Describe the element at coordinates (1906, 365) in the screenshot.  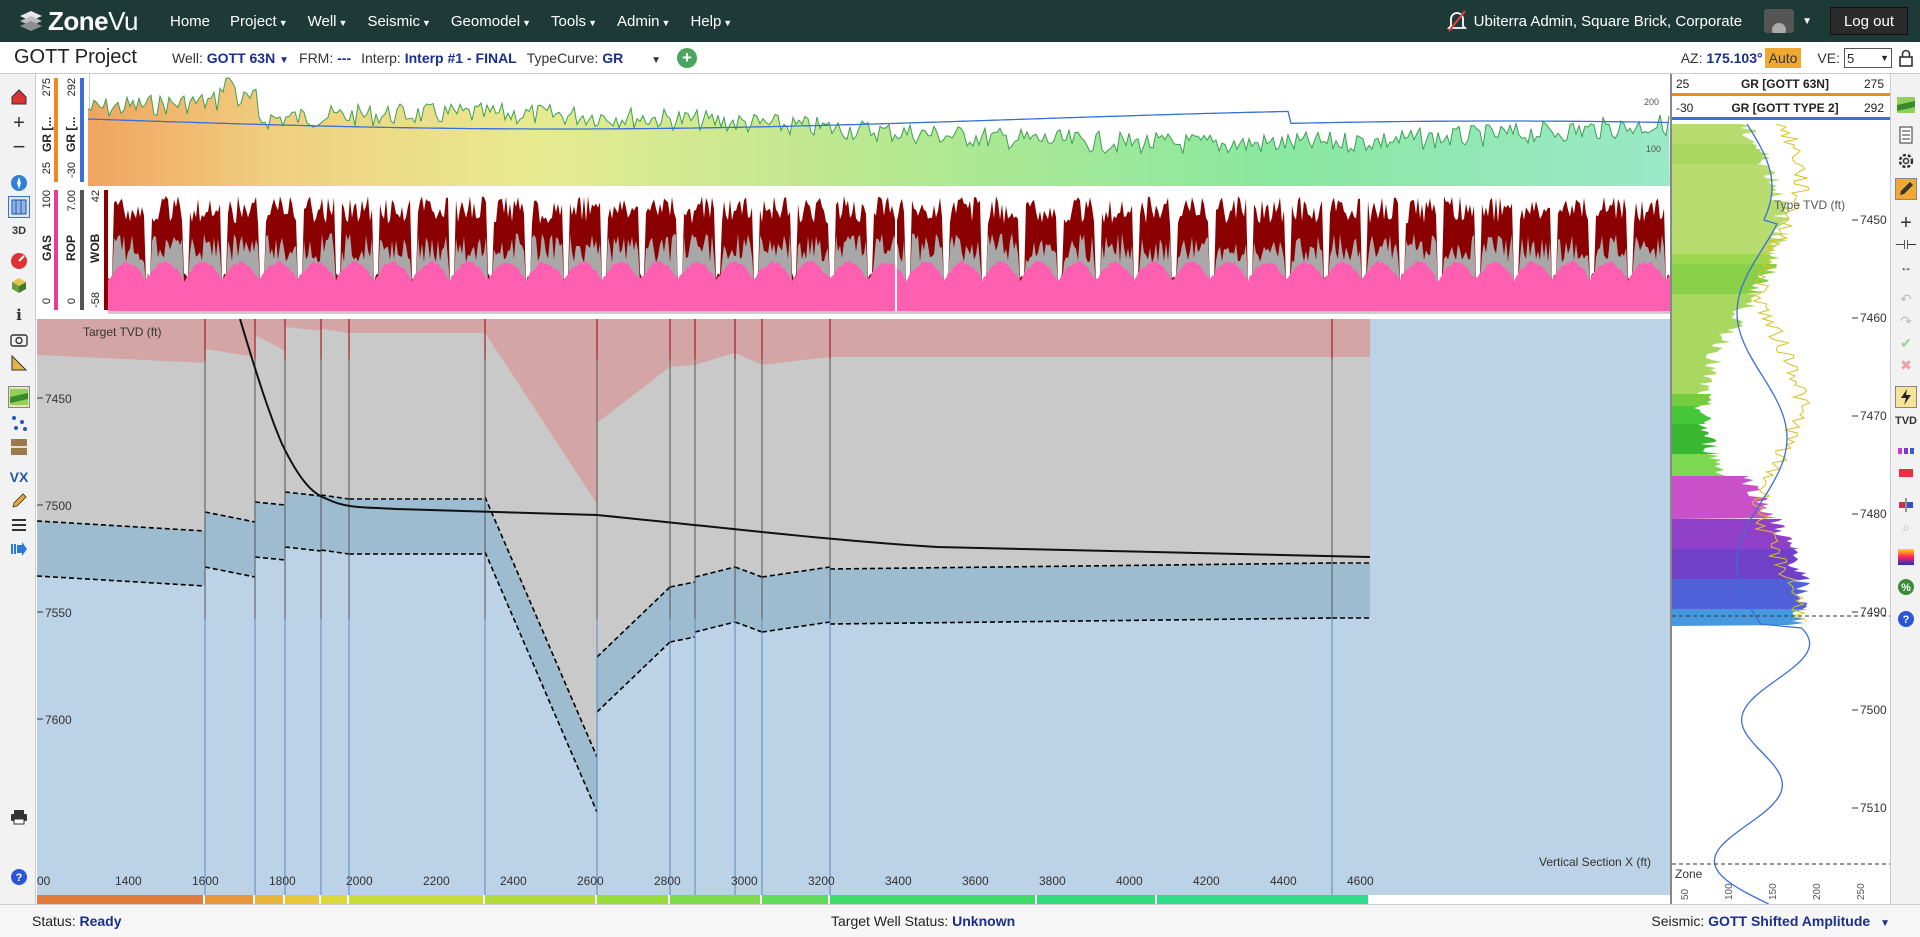
I see `cancel-icon: ✖` at that location.